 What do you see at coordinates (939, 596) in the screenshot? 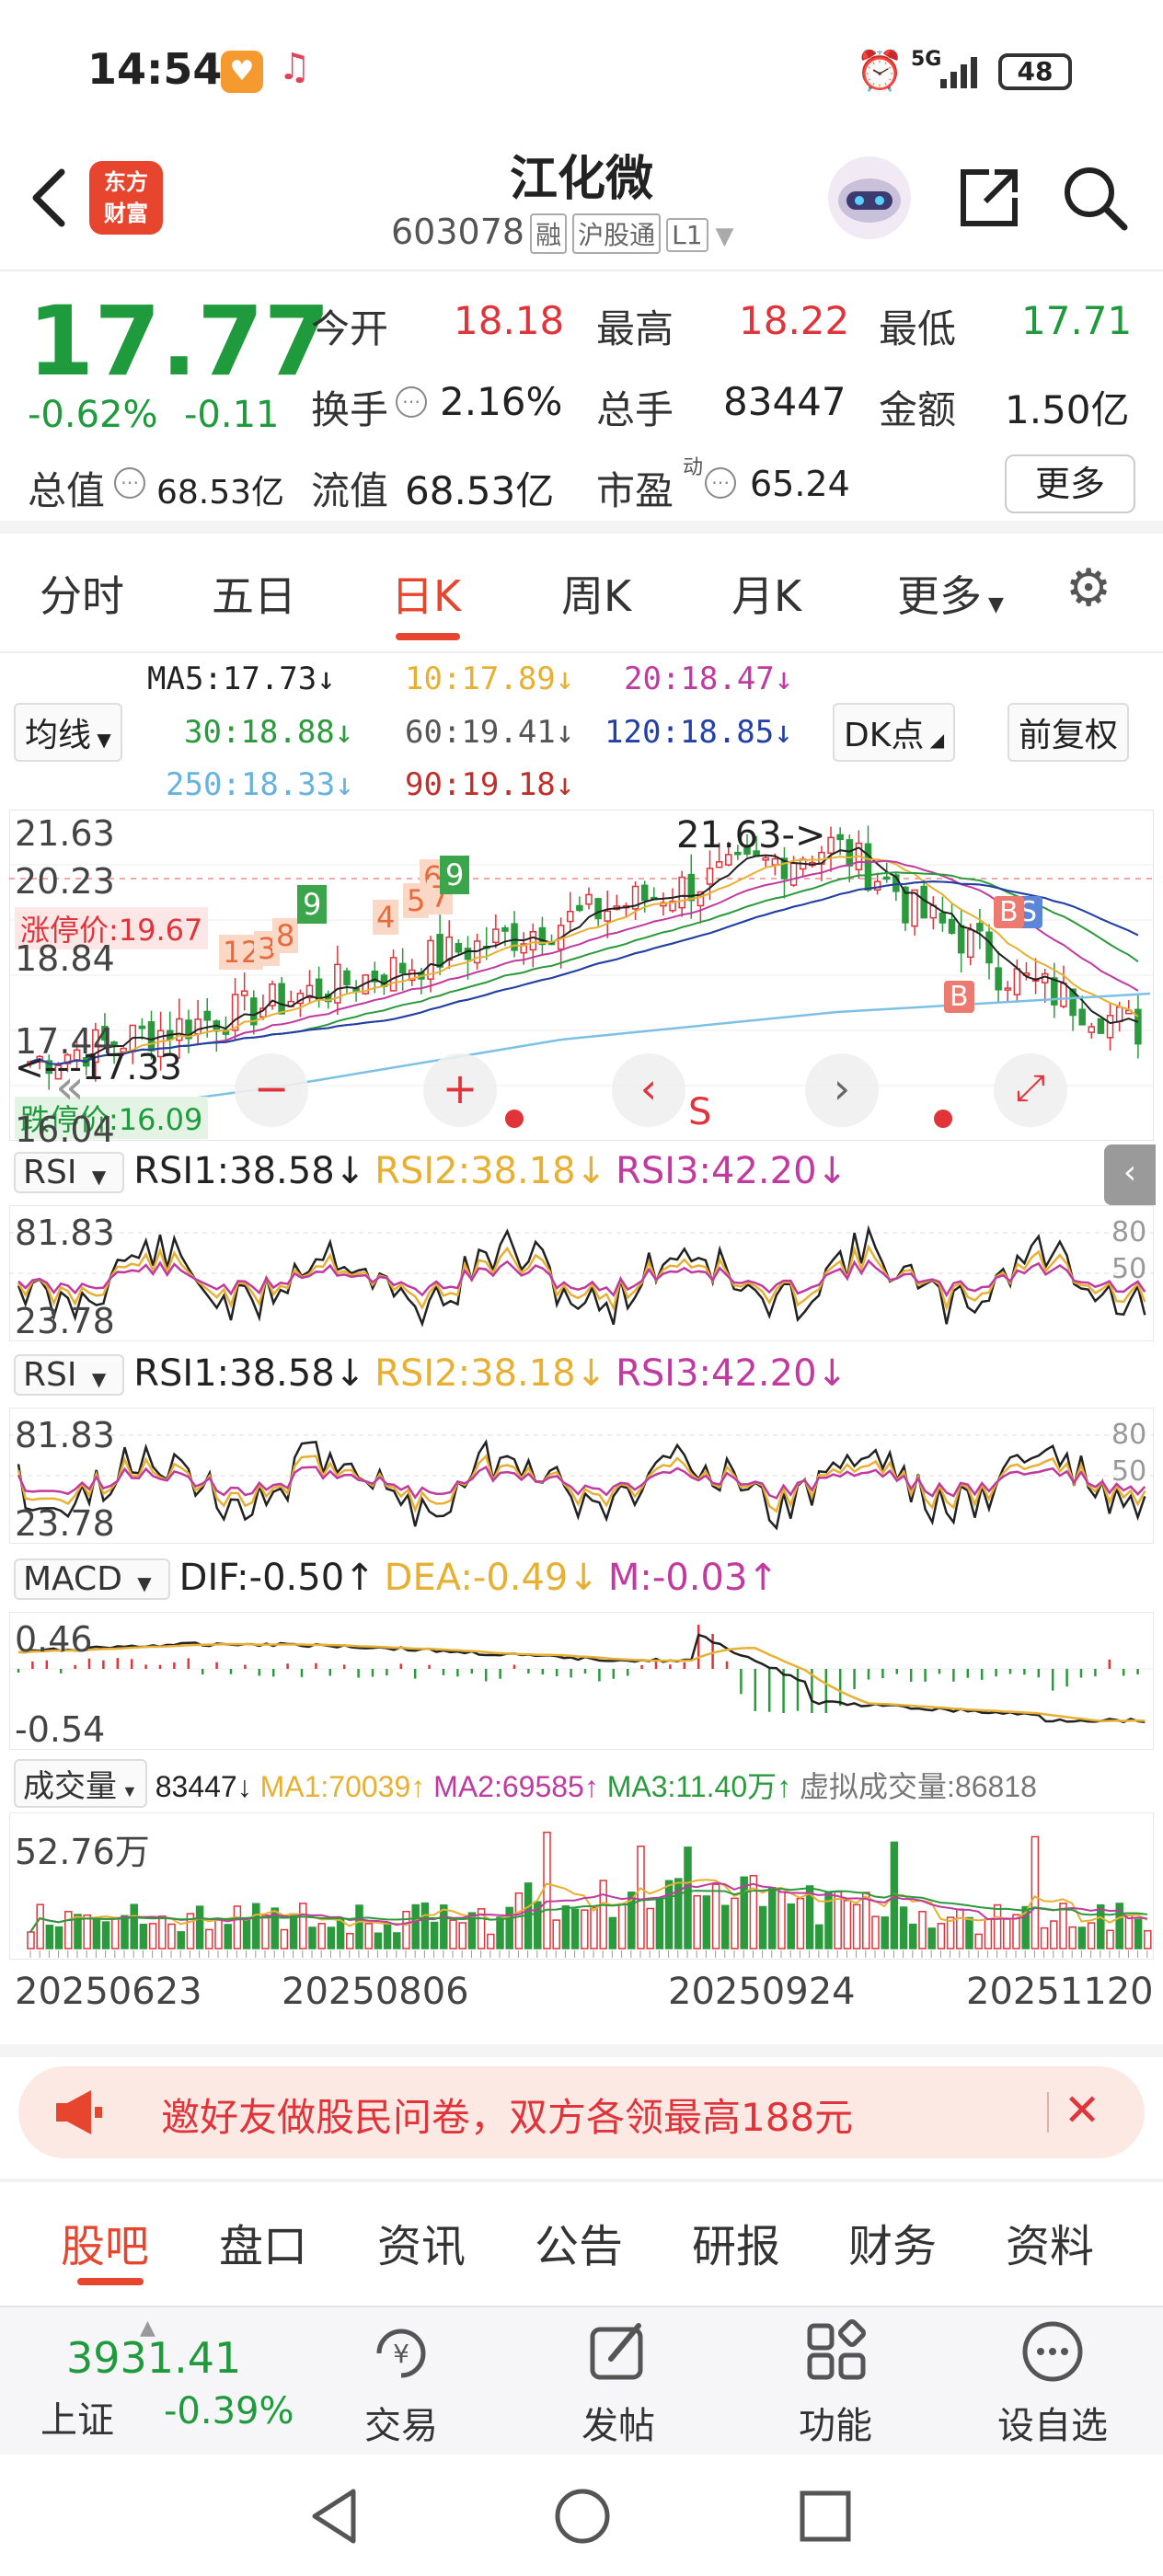
I see `tab-more-label: 更多` at bounding box center [939, 596].